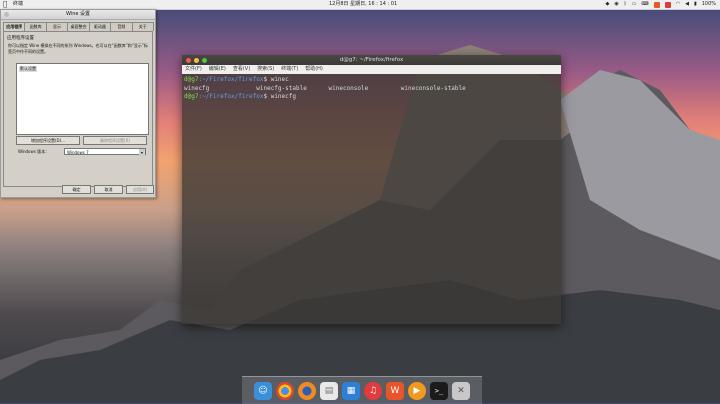  Describe the element at coordinates (329, 390) in the screenshot. I see `files-icon: ▤` at that location.